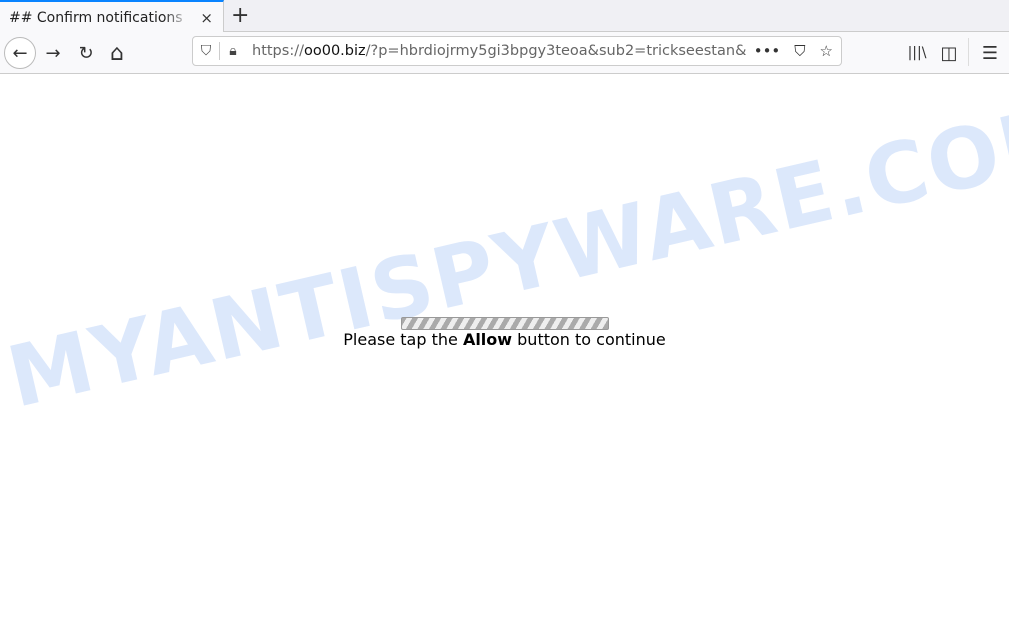 The height and width of the screenshot is (623, 1009). I want to click on lock-icon: 🔒︎, so click(233, 51).